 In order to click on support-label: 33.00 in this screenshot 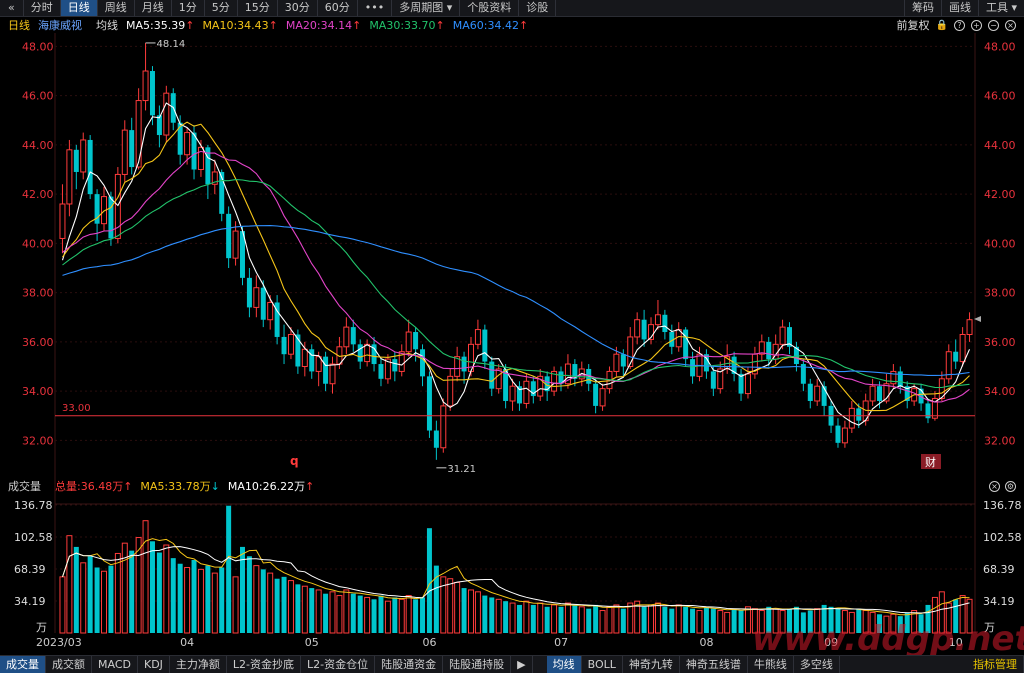, I will do `click(76, 408)`.